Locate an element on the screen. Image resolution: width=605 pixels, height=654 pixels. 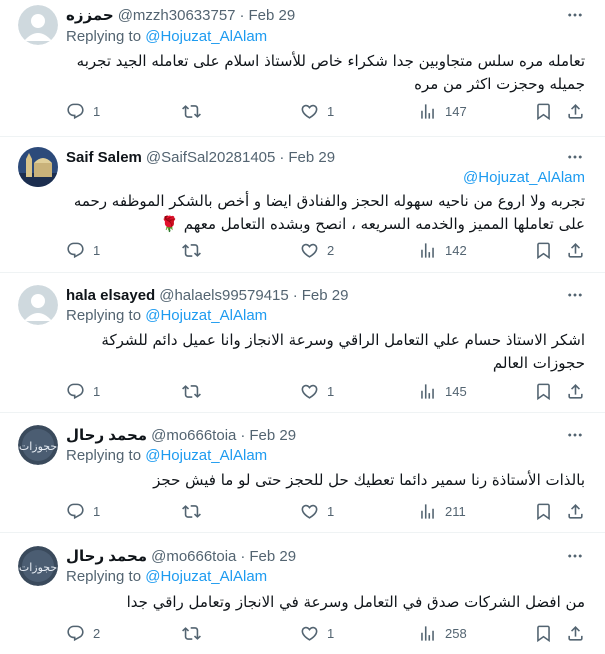
views-button: 211 is located at coordinates (442, 511).